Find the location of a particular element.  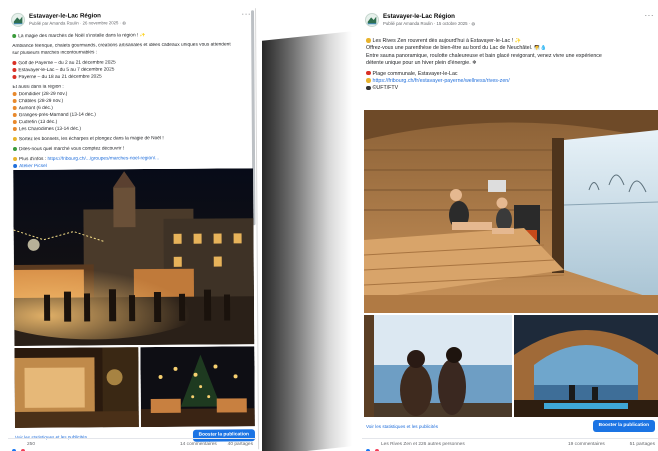

photo-sauna-caravan-night is located at coordinates (586, 366).